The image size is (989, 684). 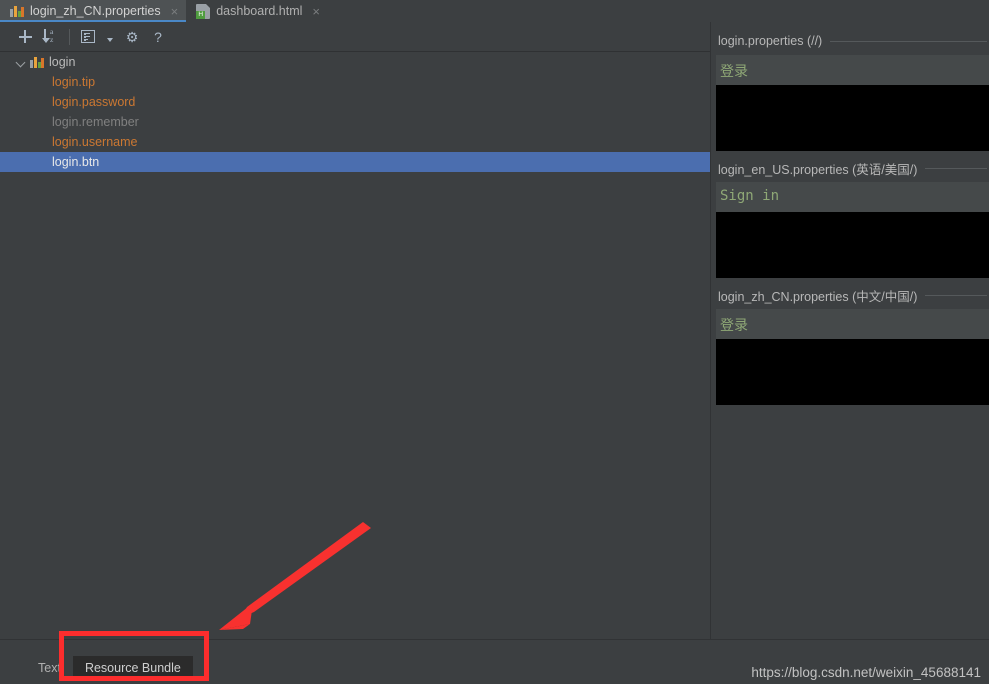 I want to click on tab-resource-bundle: Resource Bundle, so click(x=132, y=668).